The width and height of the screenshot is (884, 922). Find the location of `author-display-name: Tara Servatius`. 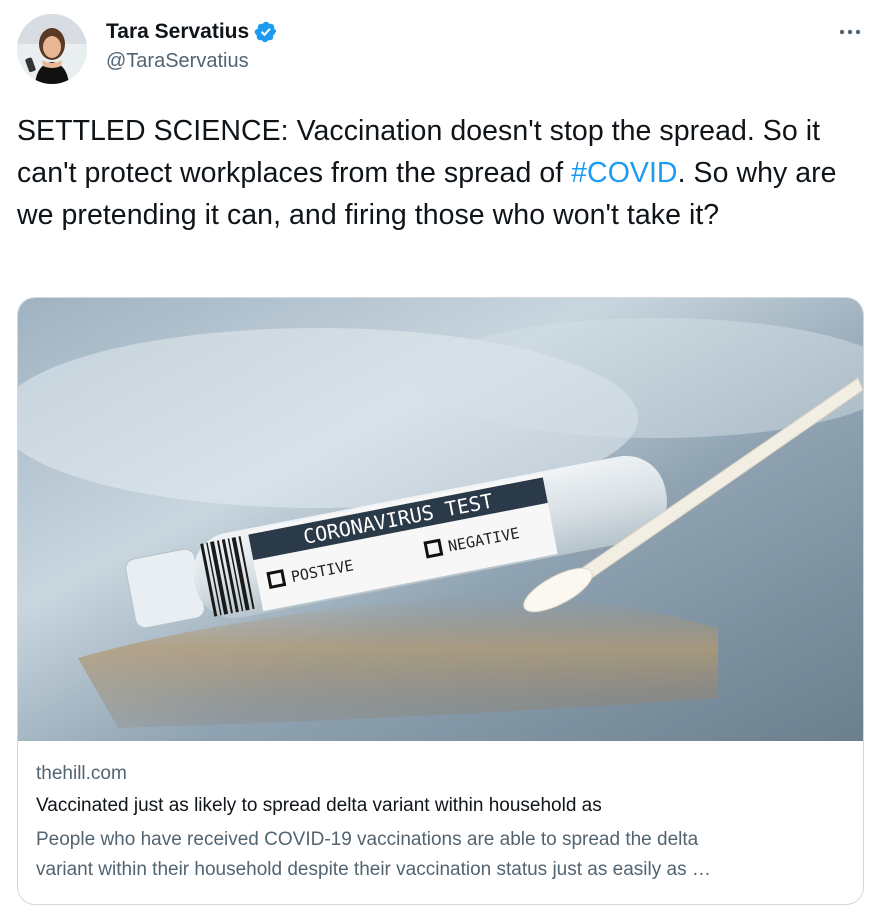

author-display-name: Tara Servatius is located at coordinates (177, 32).